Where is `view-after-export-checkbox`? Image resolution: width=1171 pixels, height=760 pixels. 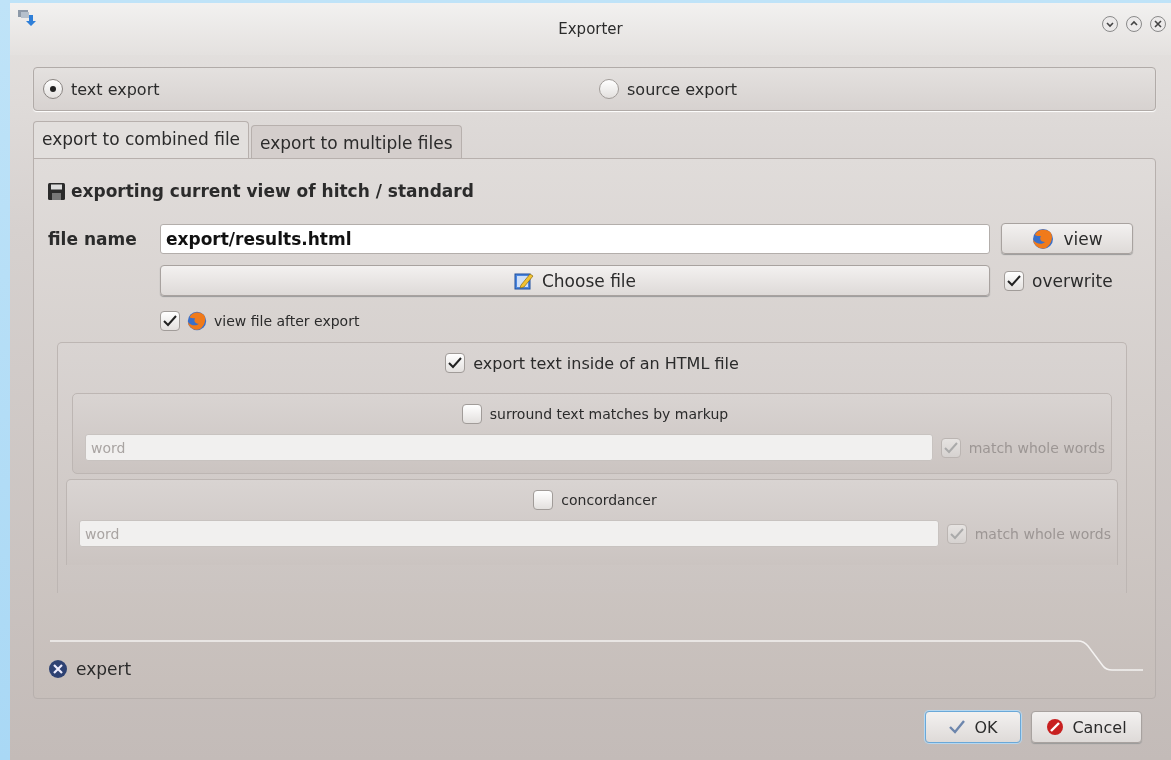
view-after-export-checkbox is located at coordinates (170, 321).